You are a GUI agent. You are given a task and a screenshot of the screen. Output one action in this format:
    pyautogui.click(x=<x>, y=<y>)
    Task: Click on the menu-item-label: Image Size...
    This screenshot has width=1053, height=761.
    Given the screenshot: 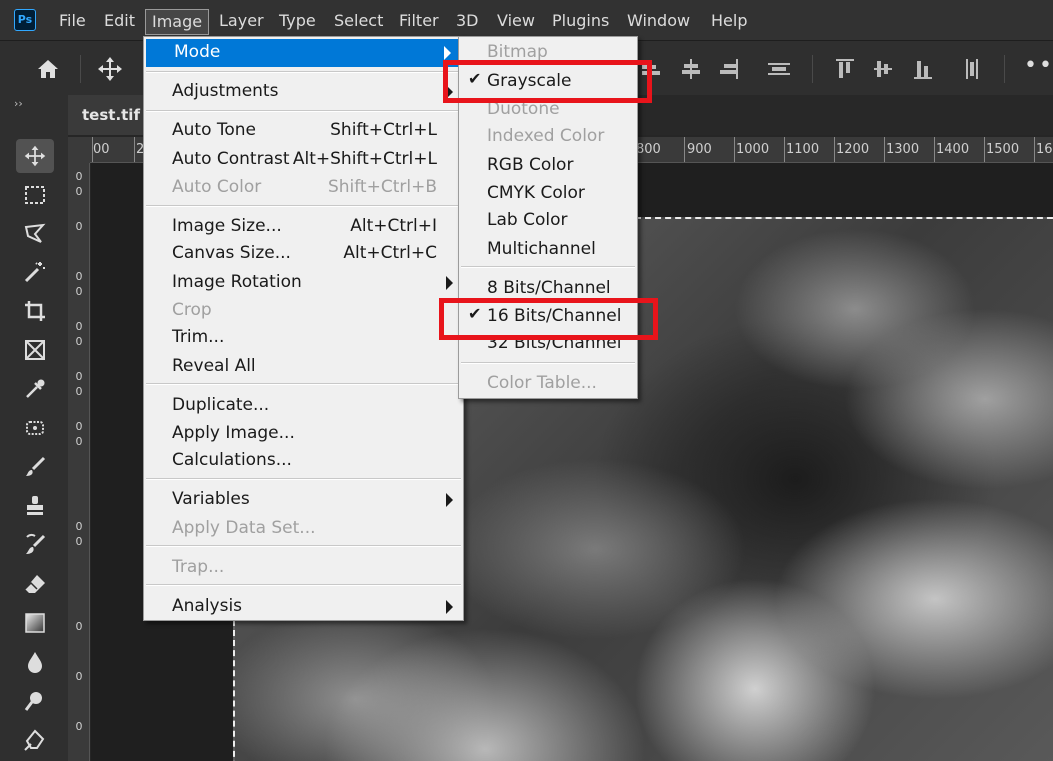 What is the action you would take?
    pyautogui.click(x=227, y=226)
    